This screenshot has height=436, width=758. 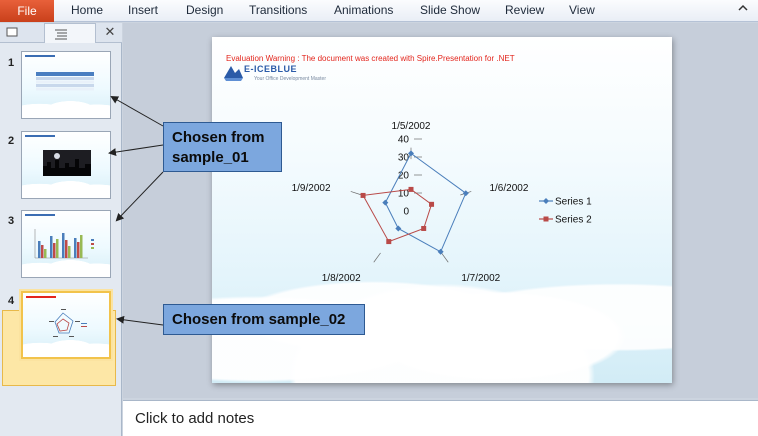 What do you see at coordinates (404, 158) in the screenshot?
I see `radar-tick-label: 30` at bounding box center [404, 158].